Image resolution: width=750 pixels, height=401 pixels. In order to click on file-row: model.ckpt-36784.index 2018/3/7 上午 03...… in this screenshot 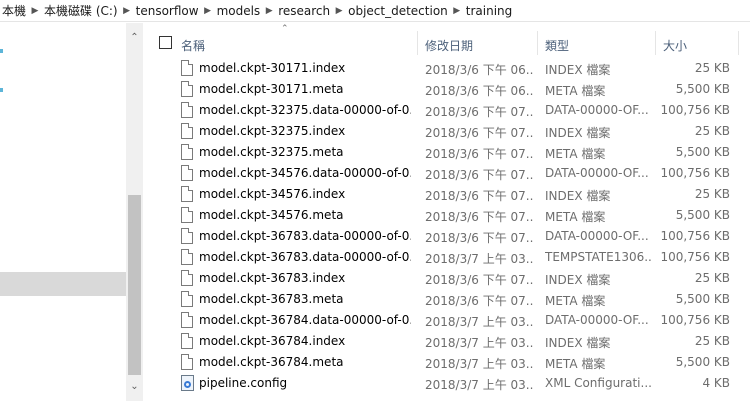, I will do `click(450, 341)`.